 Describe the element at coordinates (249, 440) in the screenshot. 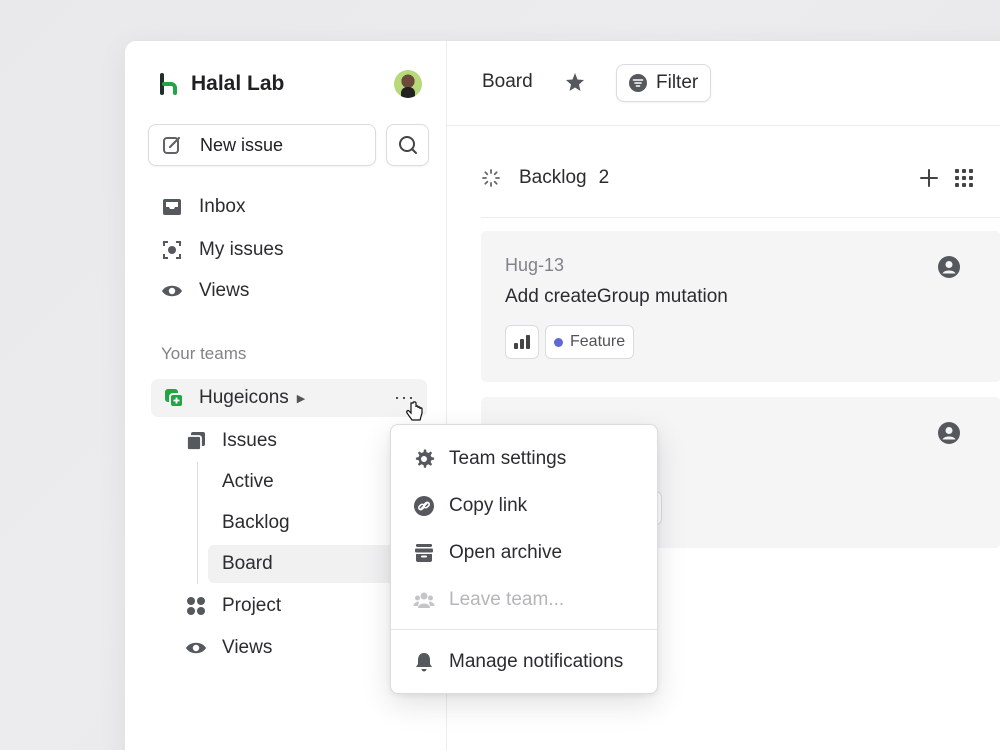

I see `team-item-label: Issues` at that location.